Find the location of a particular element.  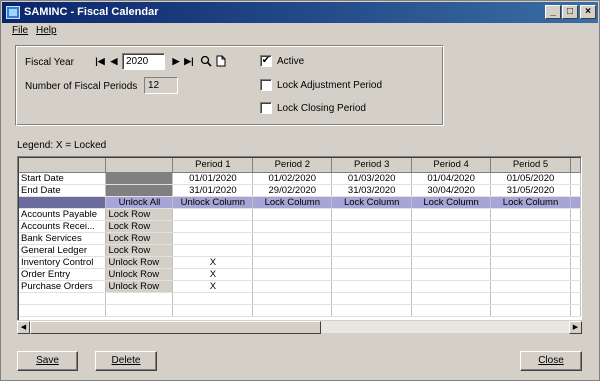

menu-file: File is located at coordinates (20, 30).